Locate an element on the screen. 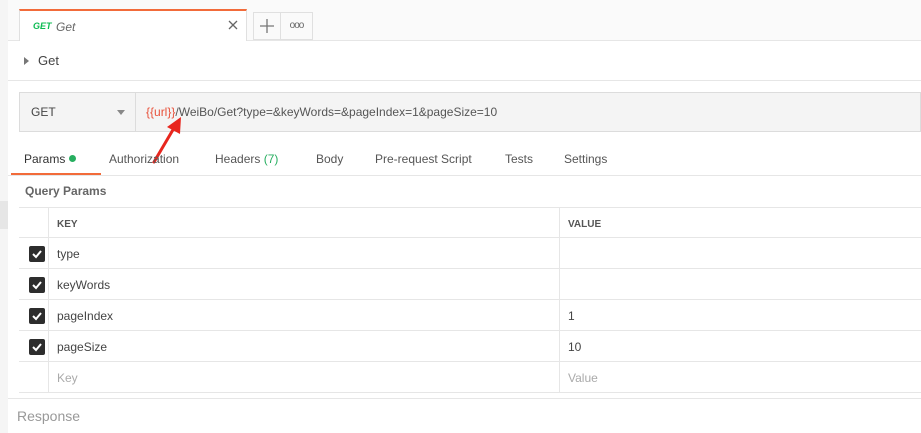 This screenshot has height=433, width=921. param-key-cell: type is located at coordinates (304, 253).